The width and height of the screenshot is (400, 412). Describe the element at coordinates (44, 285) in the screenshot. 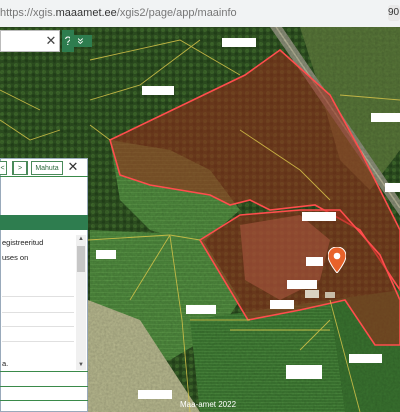

I see `info-panel` at that location.